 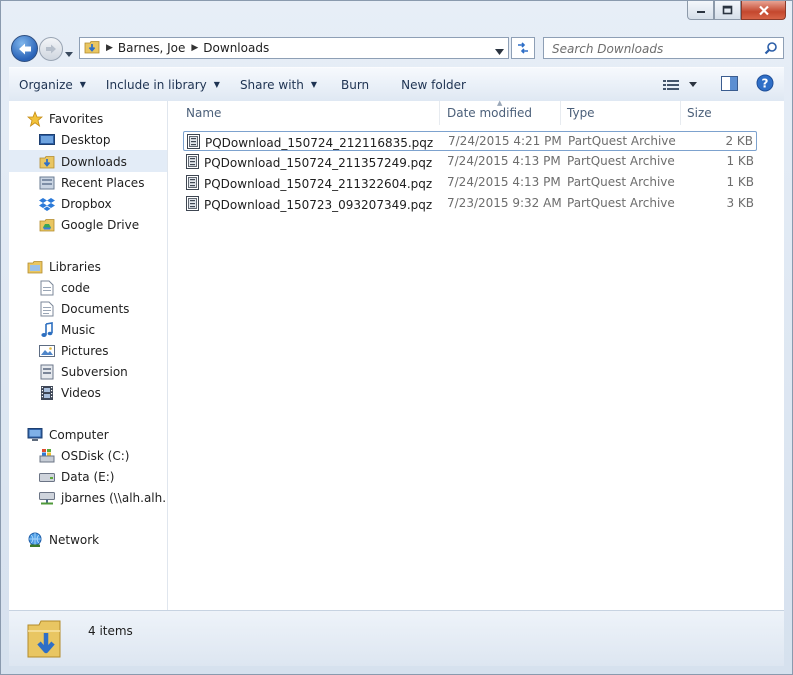 I want to click on nav-network-label: Network, so click(x=74, y=539).